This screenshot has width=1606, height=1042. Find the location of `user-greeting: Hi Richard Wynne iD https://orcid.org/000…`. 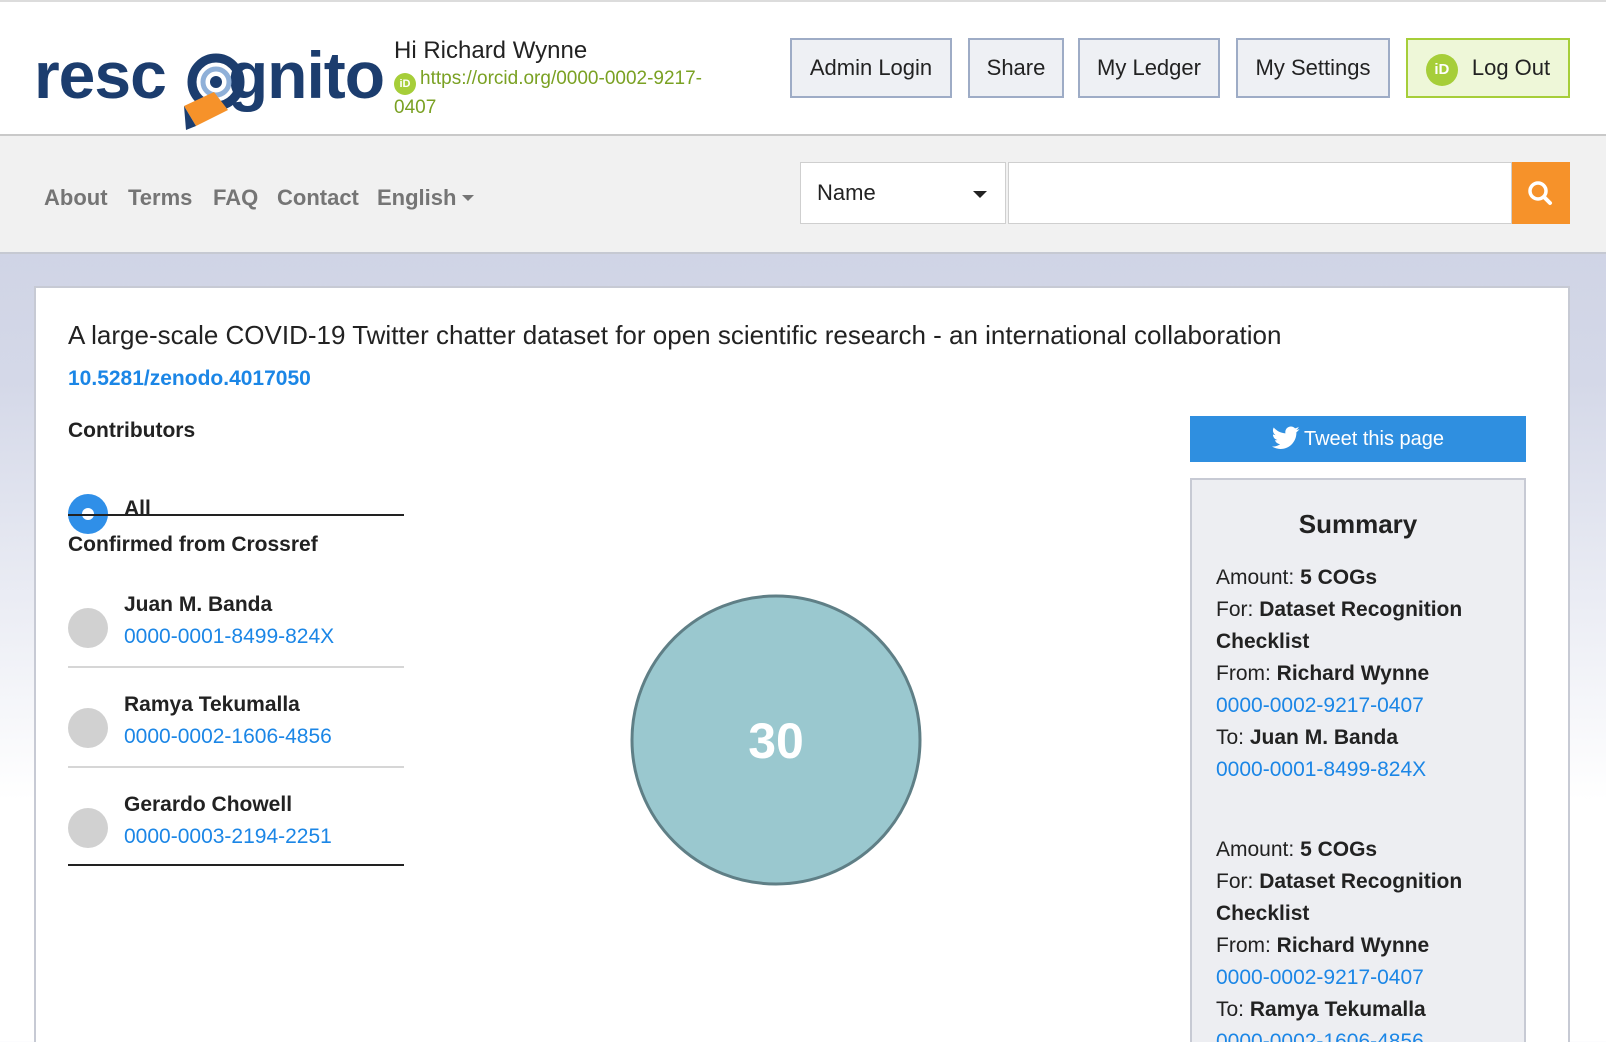

user-greeting: Hi Richard Wynne iD https://orcid.org/000… is located at coordinates (574, 78).